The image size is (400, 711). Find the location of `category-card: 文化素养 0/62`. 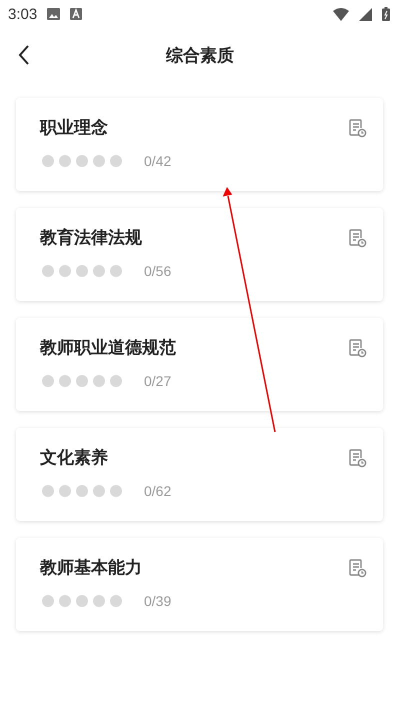

category-card: 文化素养 0/62 is located at coordinates (199, 474).